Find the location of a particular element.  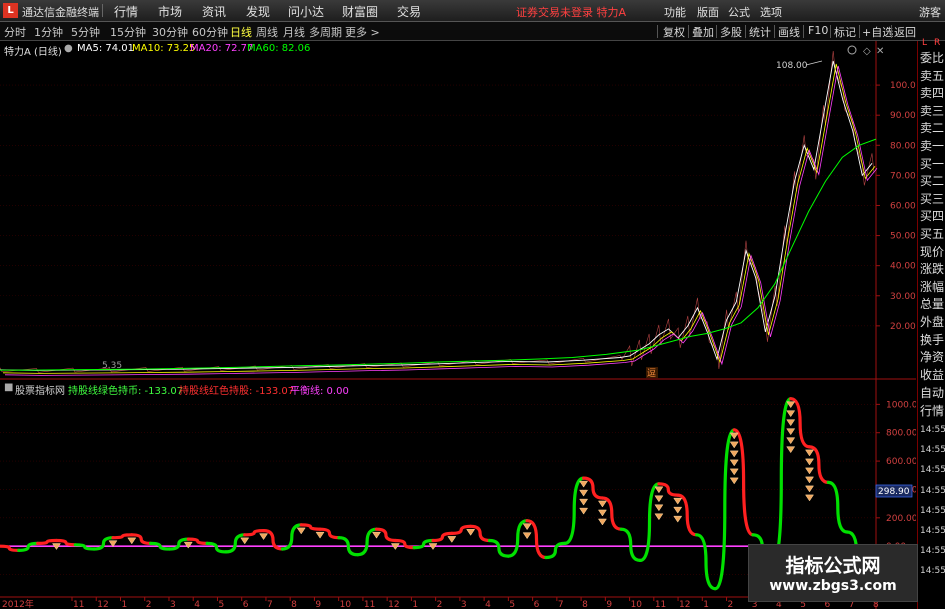

quote-field-label: 买三 is located at coordinates (932, 198).